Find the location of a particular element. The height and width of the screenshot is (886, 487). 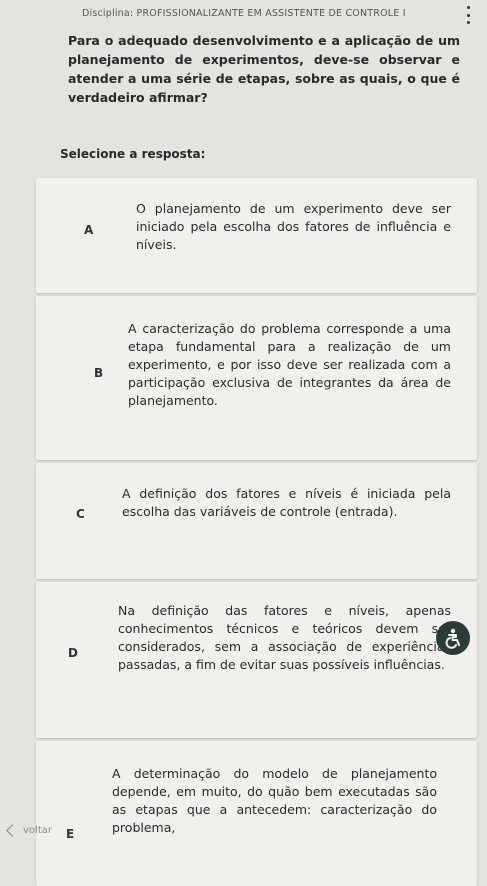

chevron-left-icon is located at coordinates (12, 830).